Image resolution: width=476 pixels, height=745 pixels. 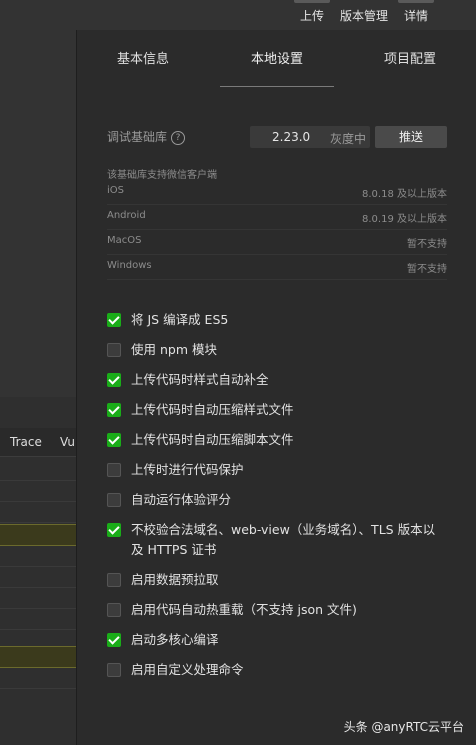 What do you see at coordinates (114, 440) in the screenshot?
I see `checkbox-minify-script` at bounding box center [114, 440].